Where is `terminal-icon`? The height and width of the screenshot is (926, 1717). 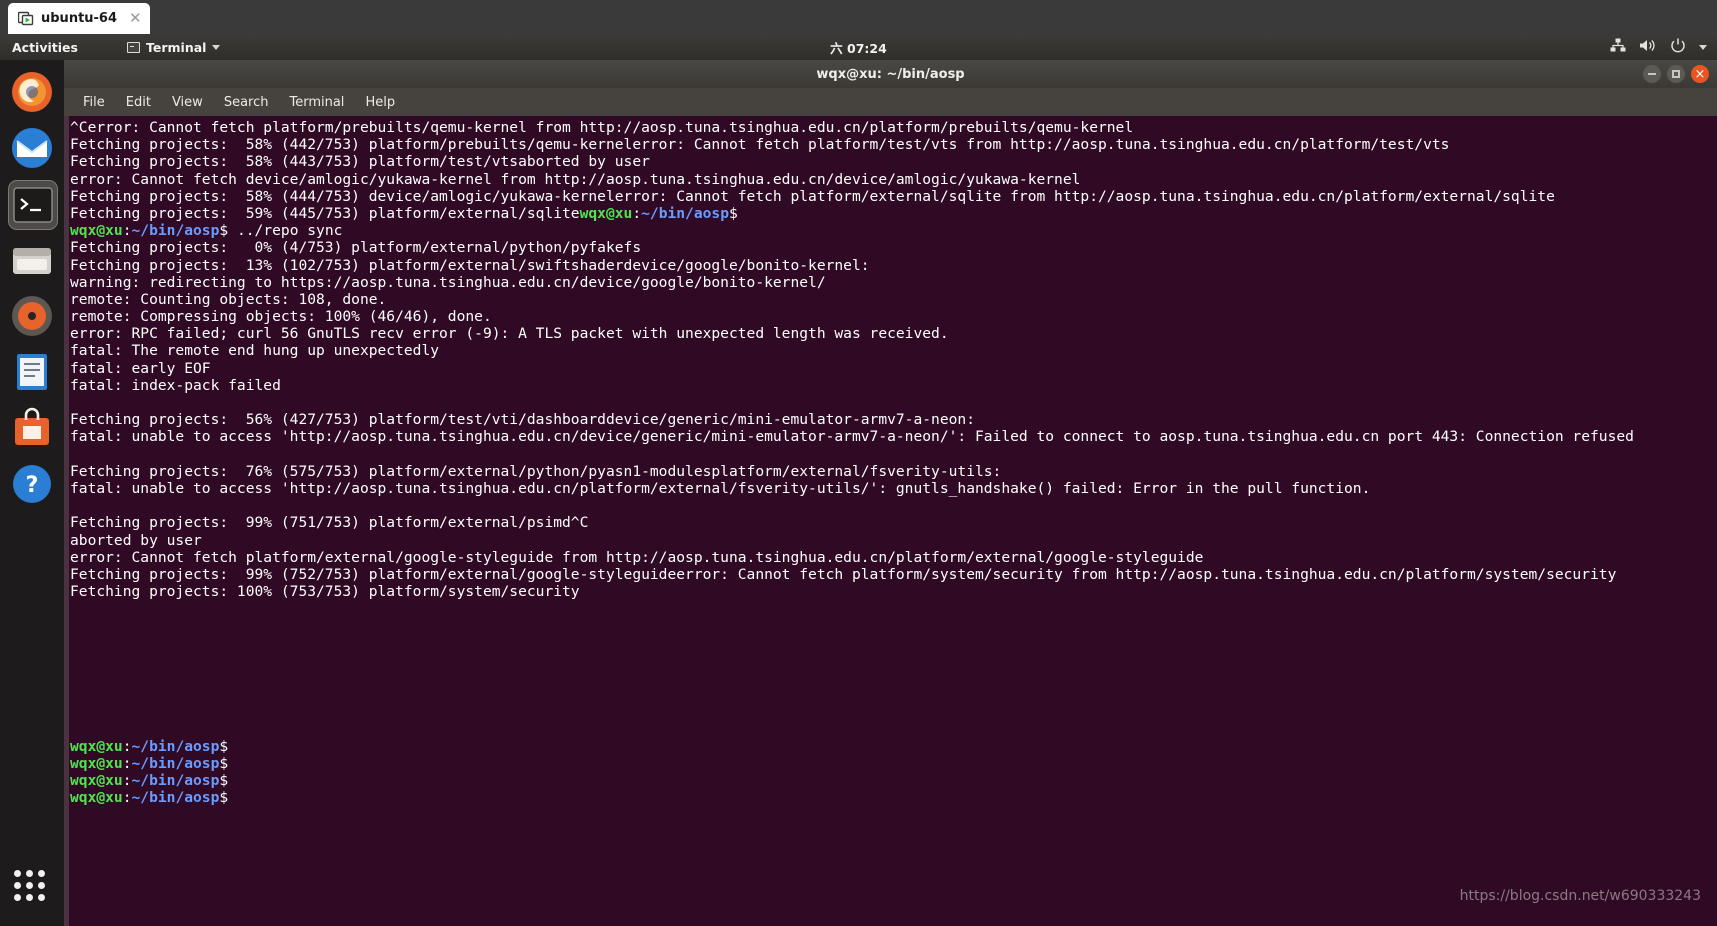
terminal-icon is located at coordinates (133, 47).